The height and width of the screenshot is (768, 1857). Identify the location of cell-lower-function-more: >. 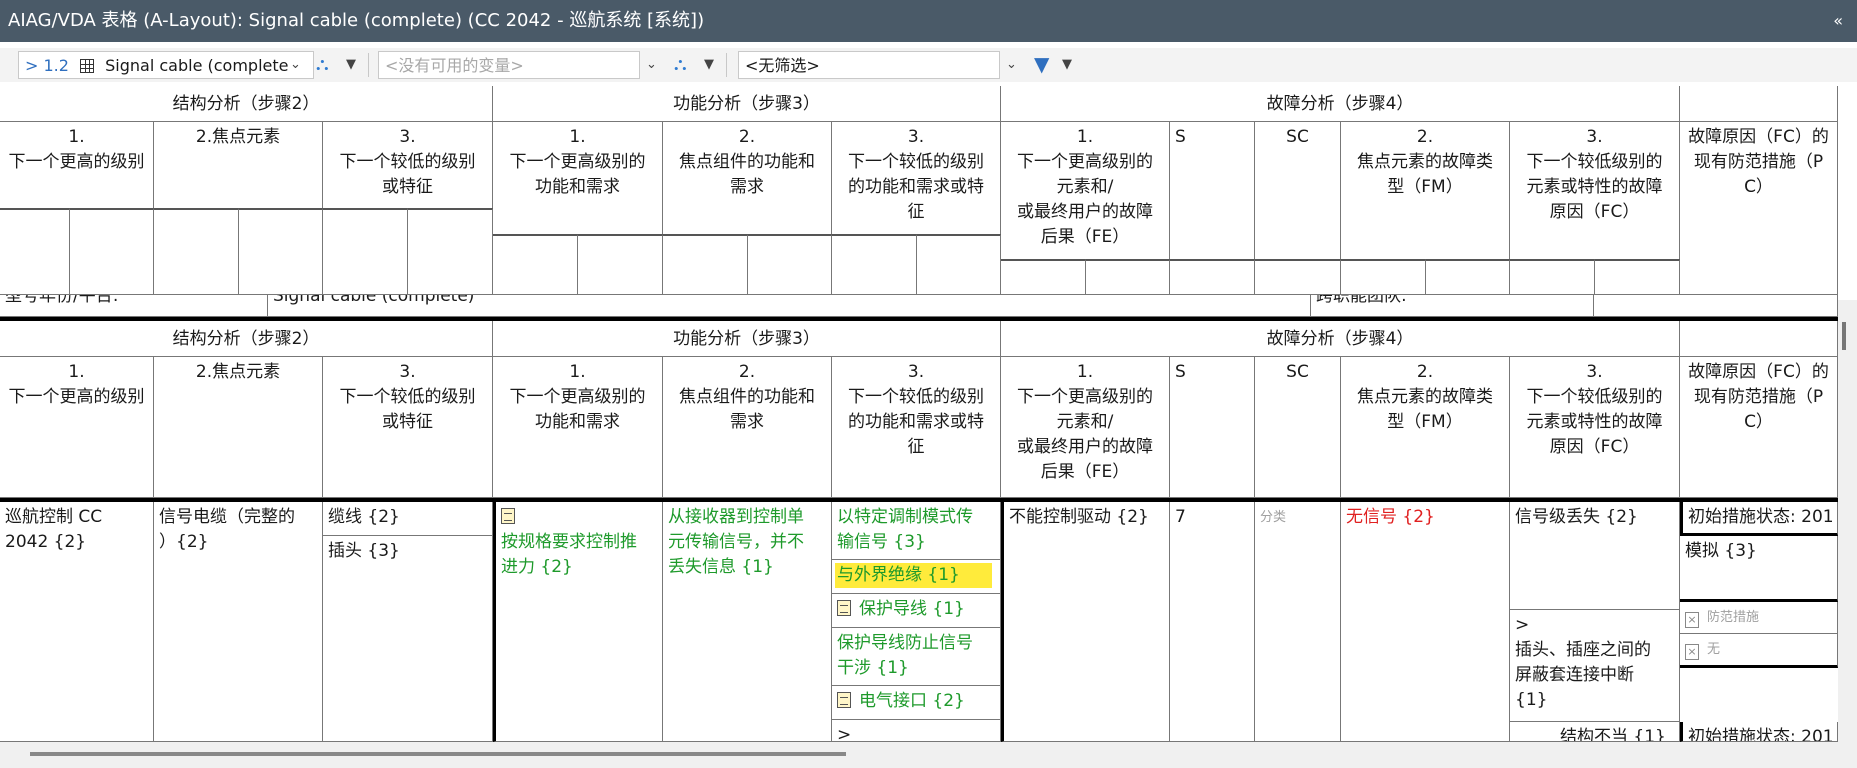
(916, 731).